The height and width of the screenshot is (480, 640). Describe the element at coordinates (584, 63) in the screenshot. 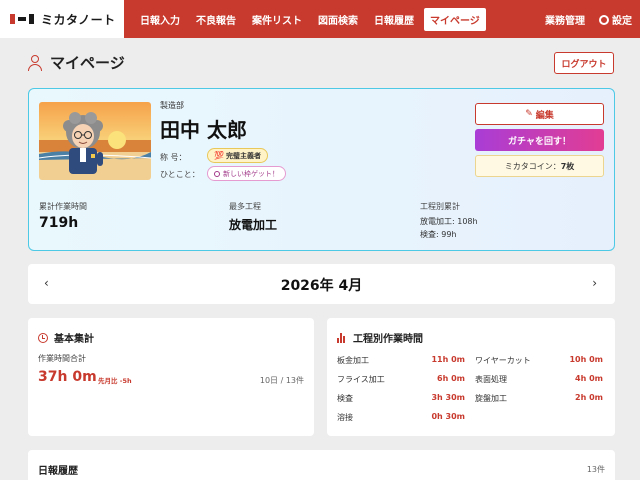

I see `logout-button: ログアウト` at that location.